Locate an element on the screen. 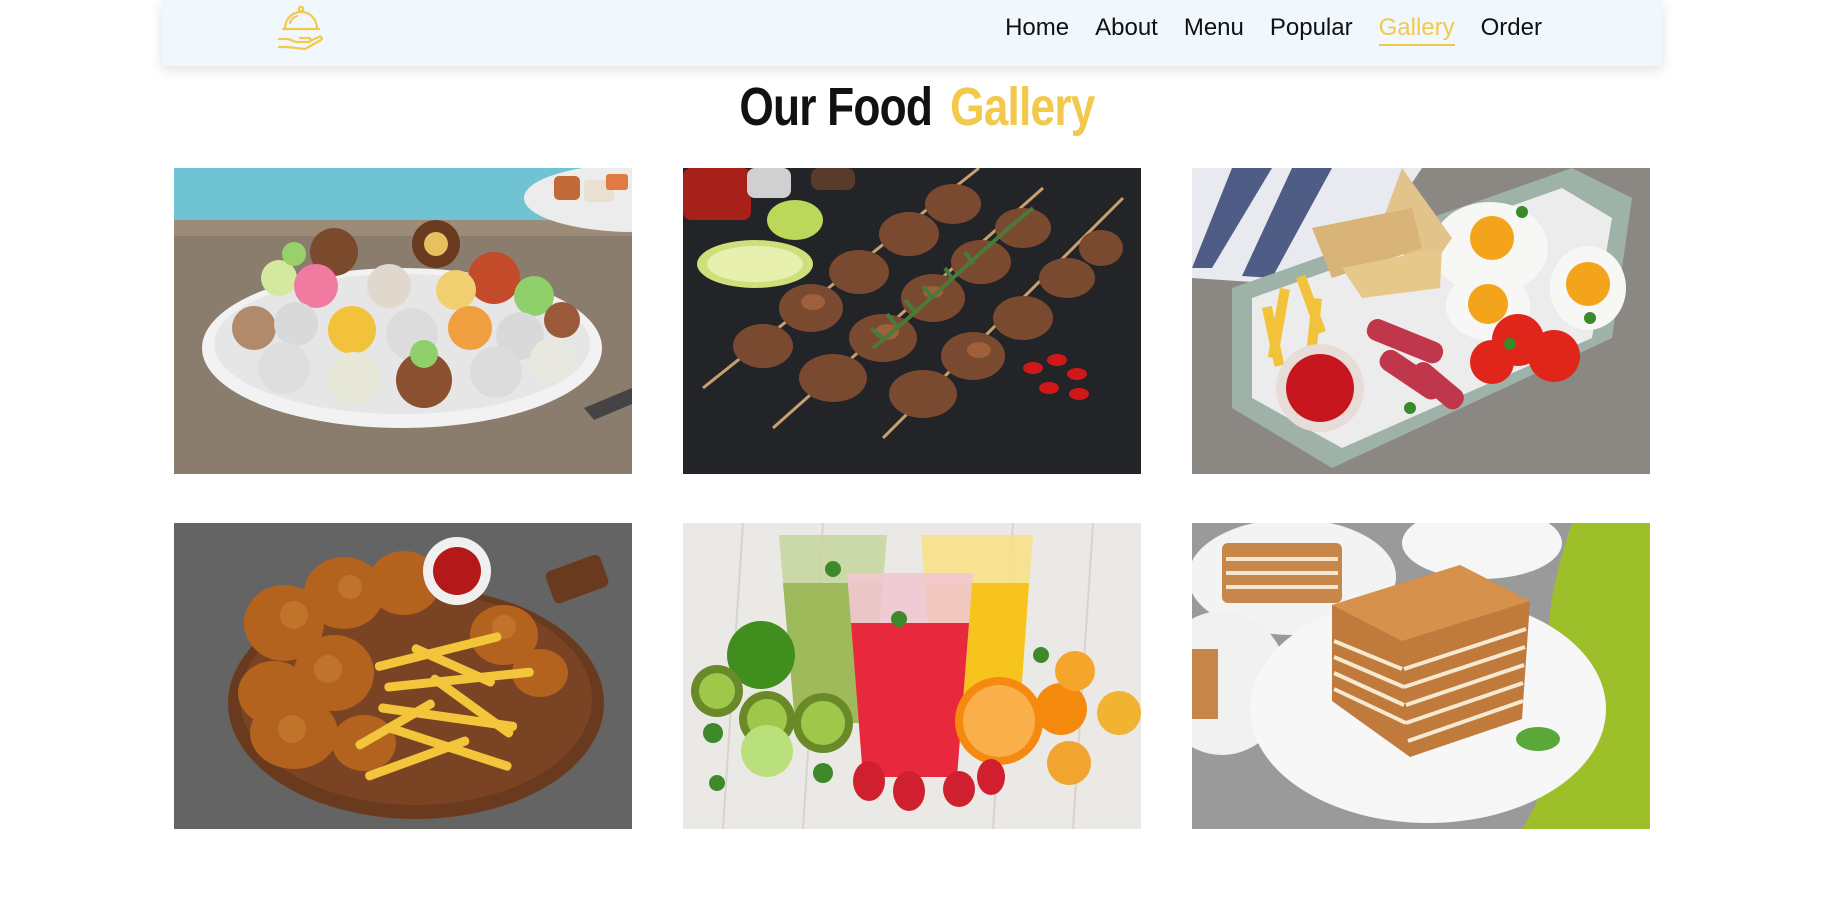  nav-about: About is located at coordinates (1126, 30).